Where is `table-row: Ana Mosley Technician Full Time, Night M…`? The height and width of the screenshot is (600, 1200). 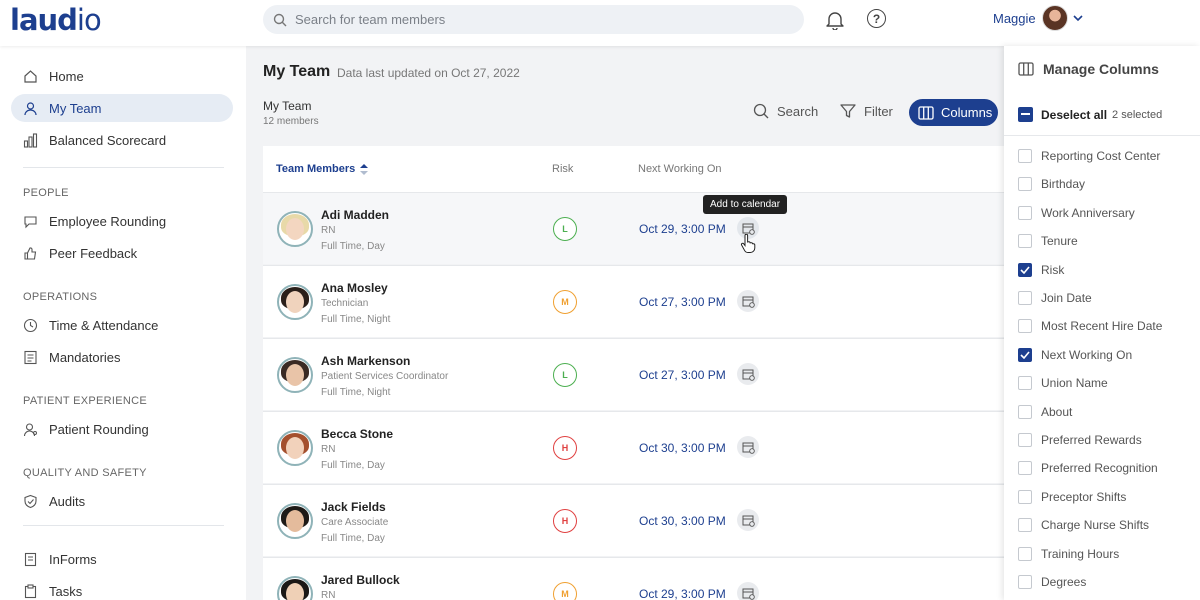 table-row: Ana Mosley Technician Full Time, Night M… is located at coordinates (633, 301).